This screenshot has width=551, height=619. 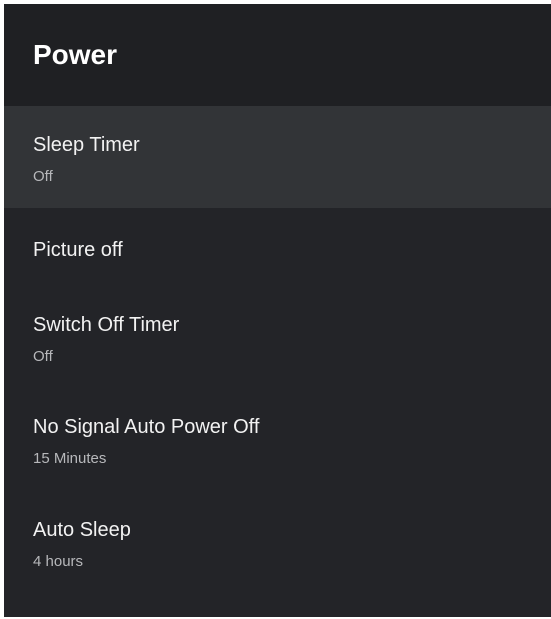 I want to click on menu-item-value: 15 Minutes, so click(x=70, y=458).